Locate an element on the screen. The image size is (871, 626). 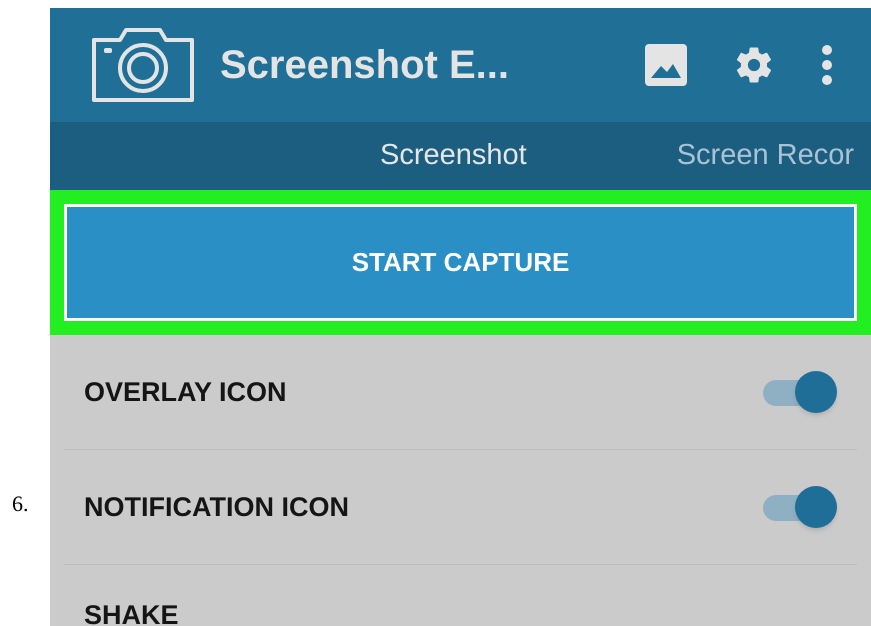
setting-label: NOTIFICATION ICON is located at coordinates (216, 507).